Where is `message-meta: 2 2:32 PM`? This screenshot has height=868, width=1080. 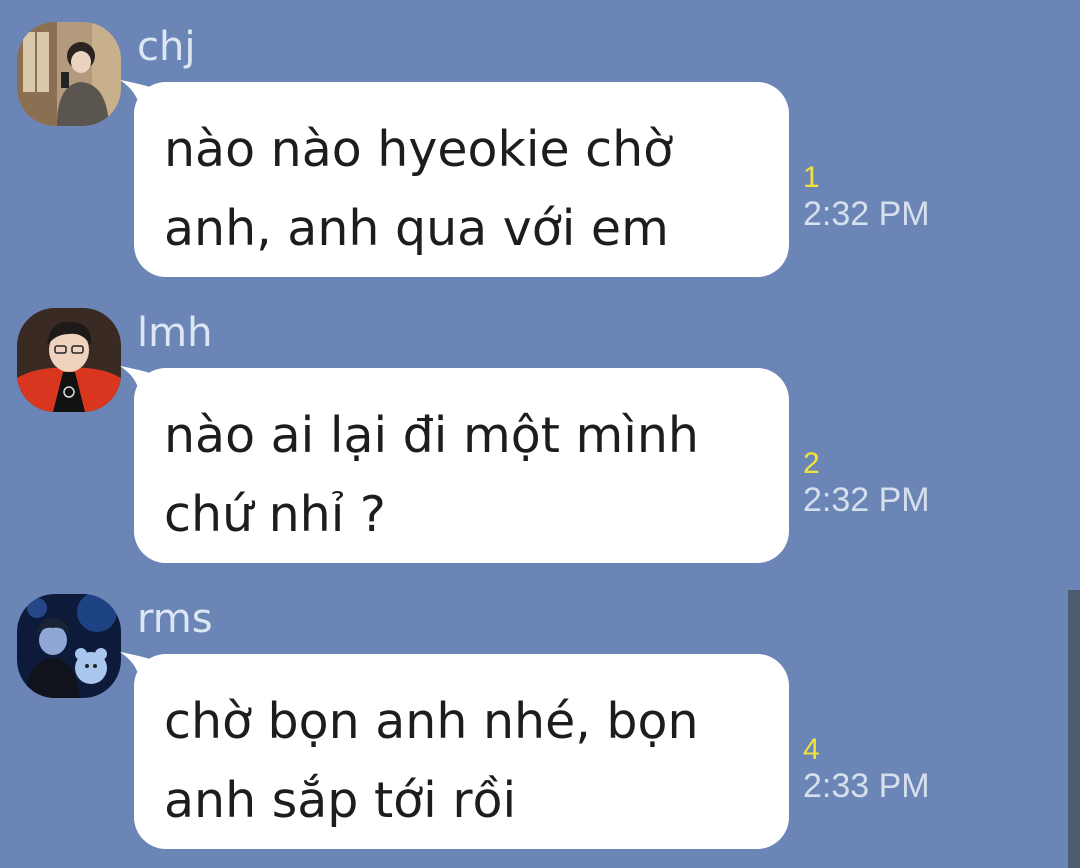 message-meta: 2 2:32 PM is located at coordinates (866, 484).